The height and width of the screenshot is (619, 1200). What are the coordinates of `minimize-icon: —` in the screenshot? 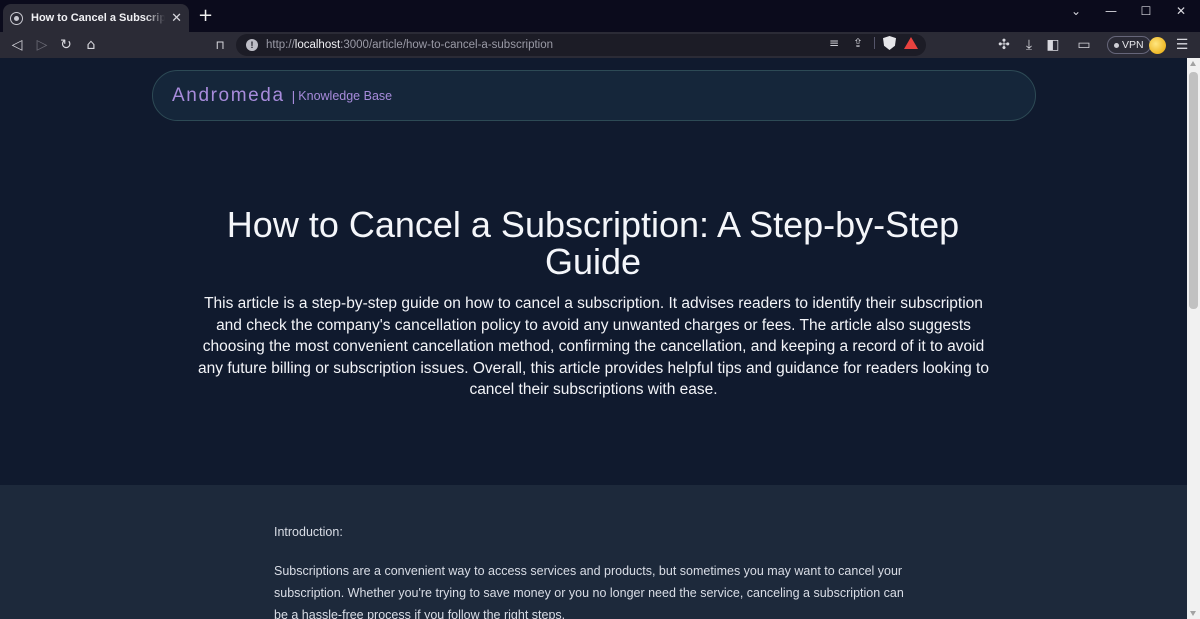 It's located at (1111, 11).